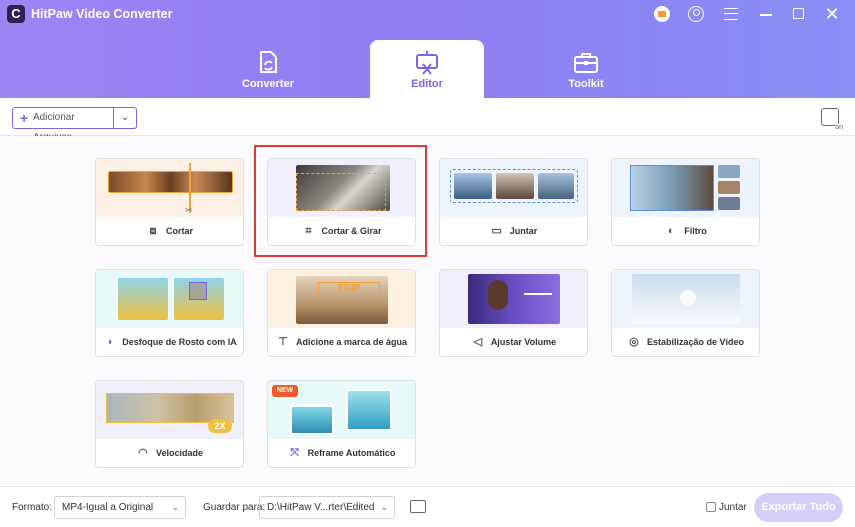 Image resolution: width=855 pixels, height=527 pixels. I want to click on tool-card-estabilizacao: ◎ Estabilização de Vídeo, so click(685, 313).